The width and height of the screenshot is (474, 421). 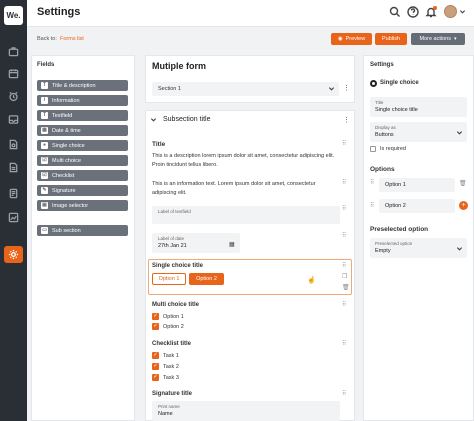 What do you see at coordinates (82, 100) in the screenshot?
I see `field-information: i Information` at bounding box center [82, 100].